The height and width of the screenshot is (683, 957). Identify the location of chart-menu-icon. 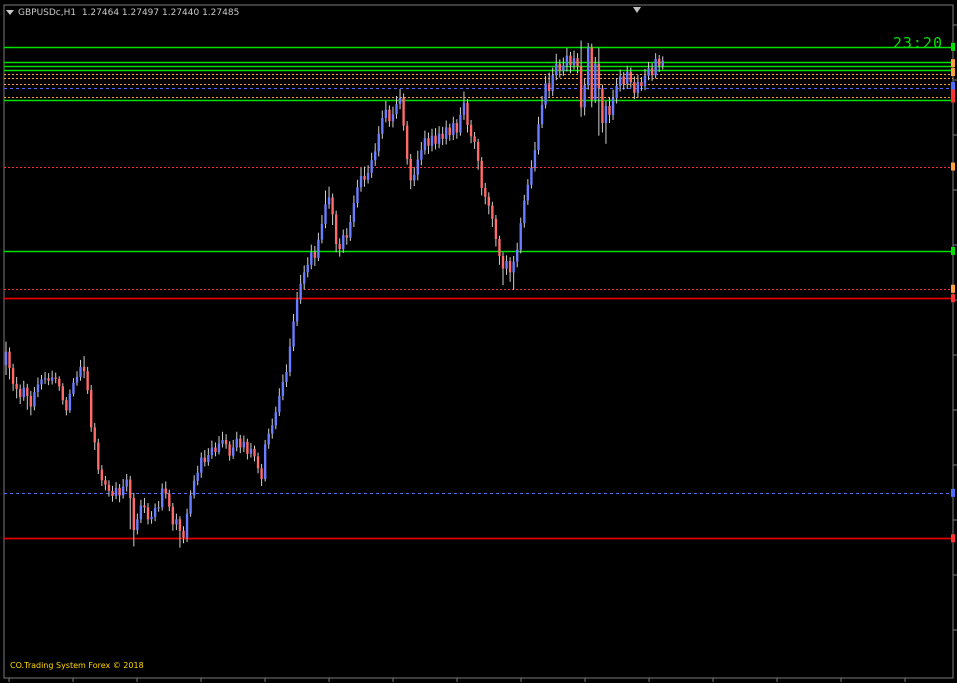
(10, 12).